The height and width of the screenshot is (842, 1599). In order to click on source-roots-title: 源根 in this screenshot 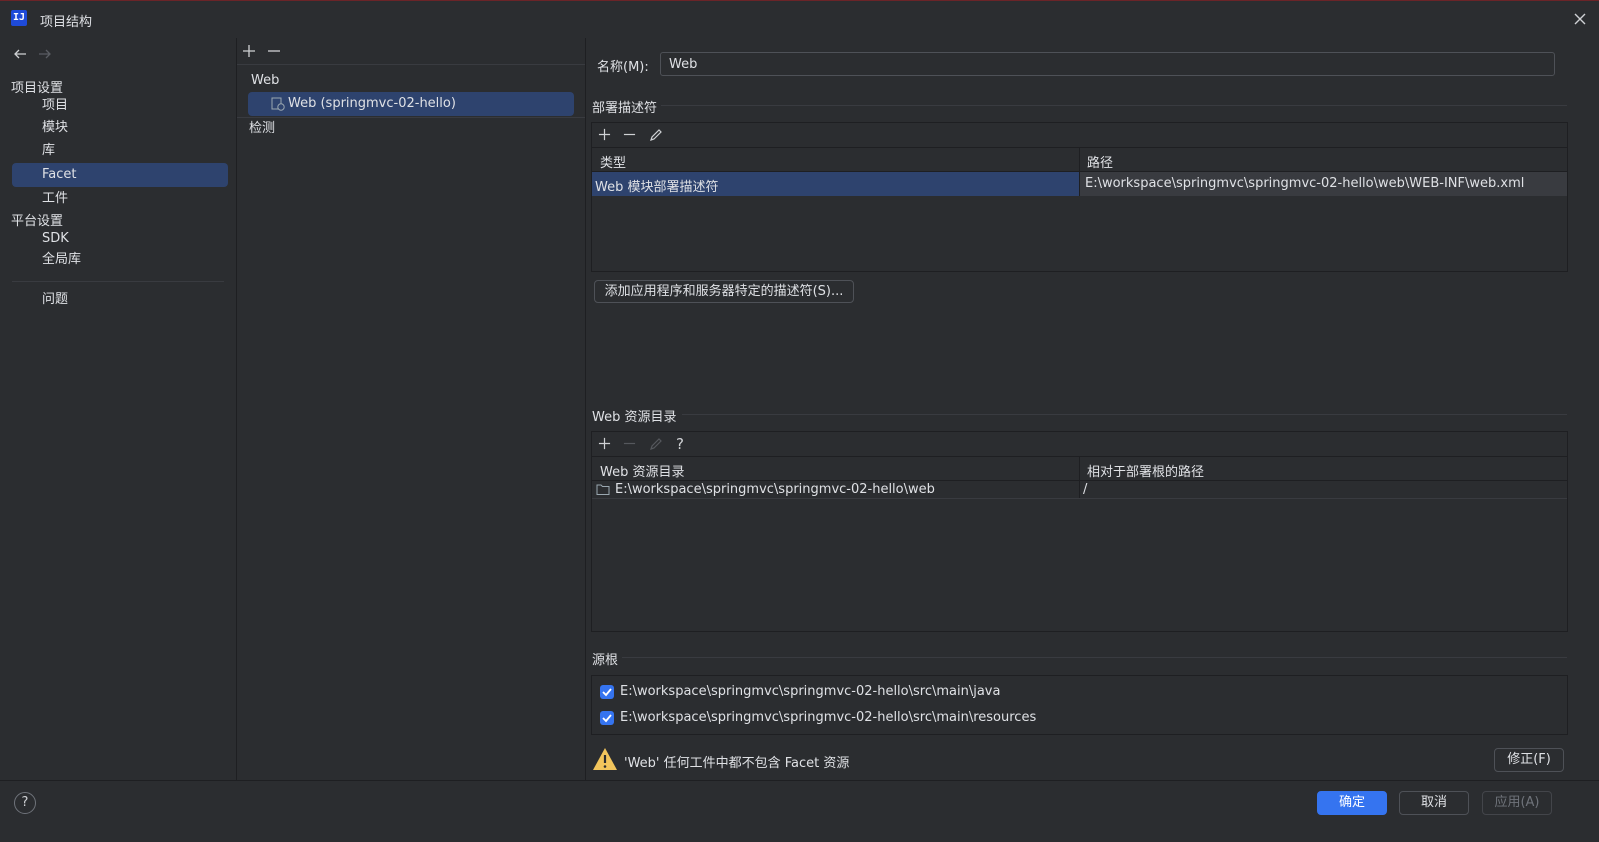, I will do `click(605, 660)`.